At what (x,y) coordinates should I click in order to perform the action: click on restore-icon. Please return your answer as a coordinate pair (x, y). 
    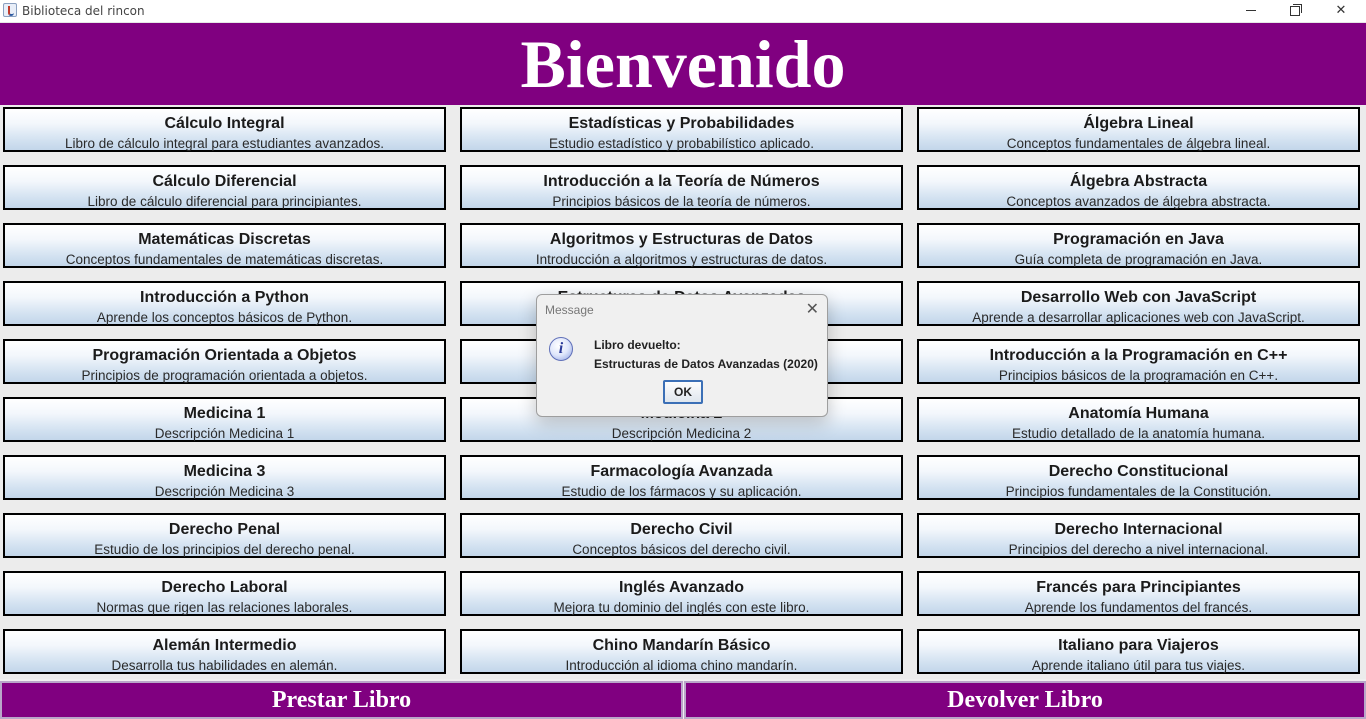
    Looking at the image, I should click on (1296, 9).